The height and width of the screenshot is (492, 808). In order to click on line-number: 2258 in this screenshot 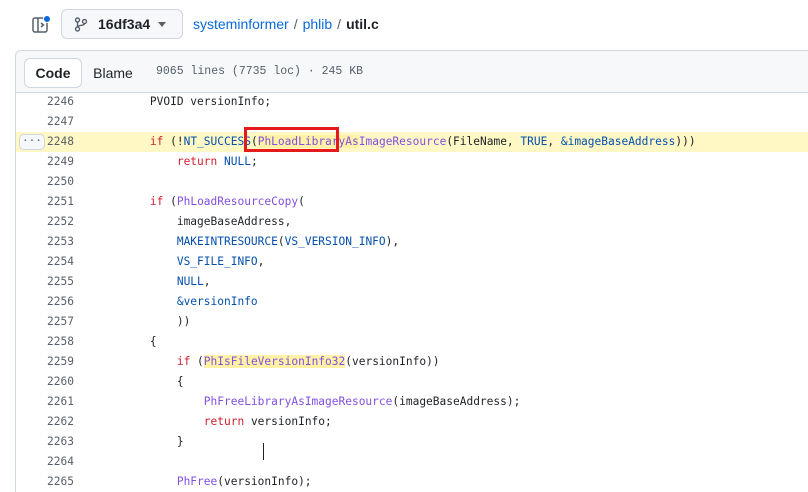, I will do `click(45, 341)`.